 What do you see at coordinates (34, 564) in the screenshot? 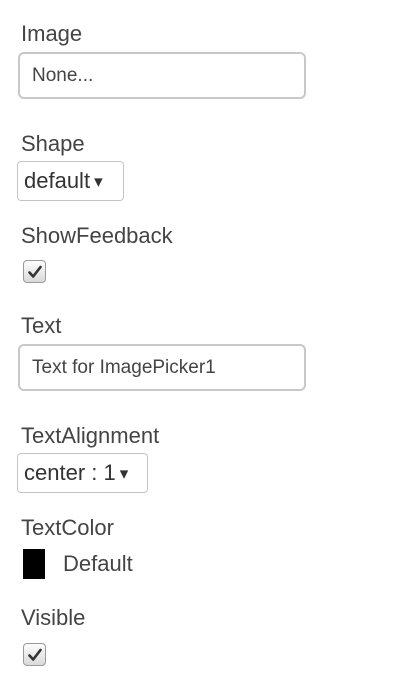
I see `text-color-swatch` at bounding box center [34, 564].